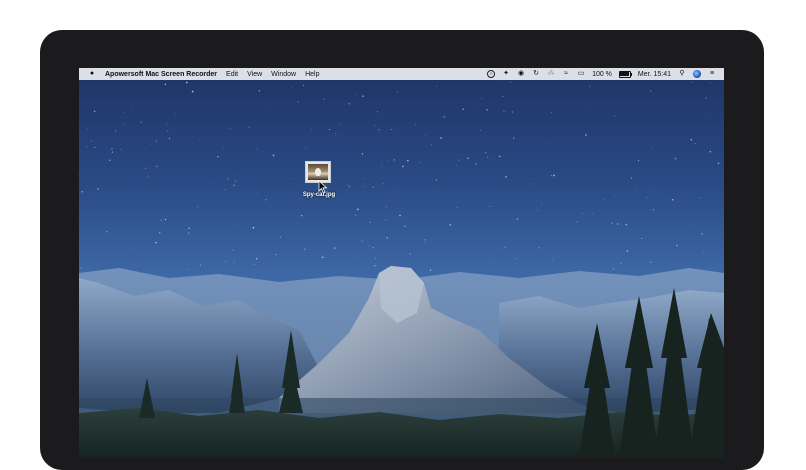 The image size is (806, 470). I want to click on apple-logo-icon: ●, so click(92, 74).